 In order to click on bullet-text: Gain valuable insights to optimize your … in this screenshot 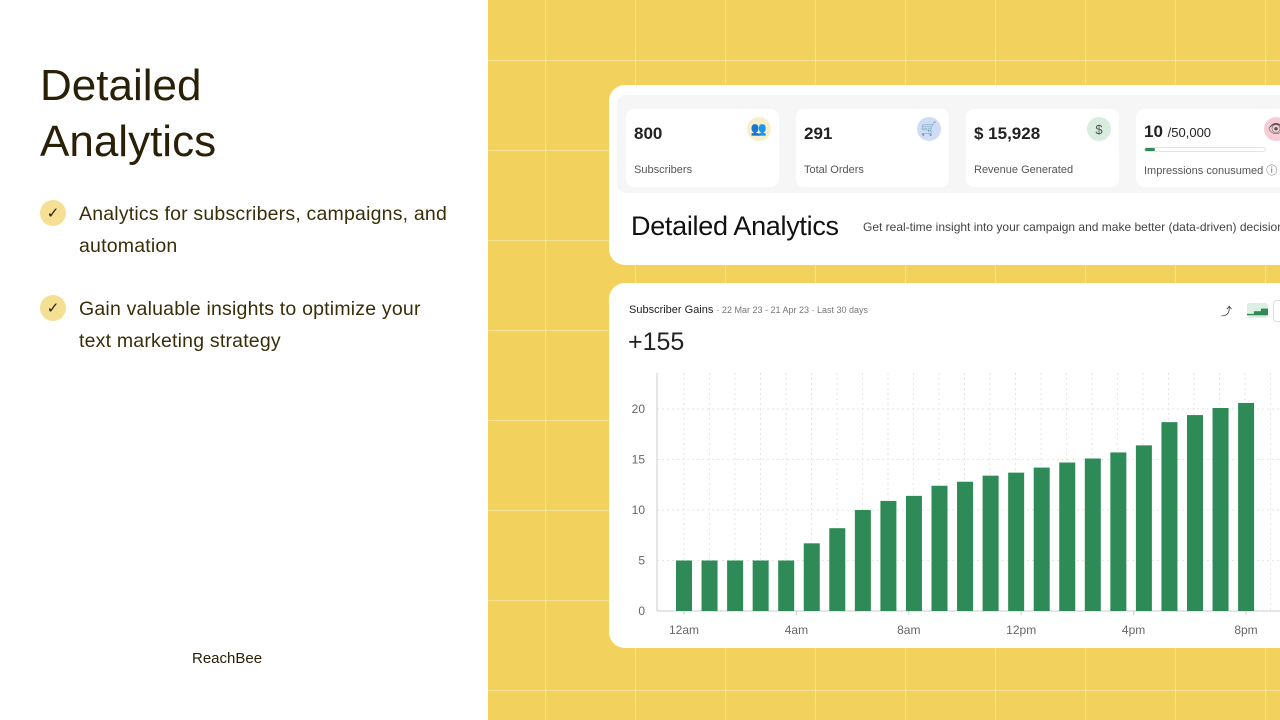, I will do `click(250, 325)`.